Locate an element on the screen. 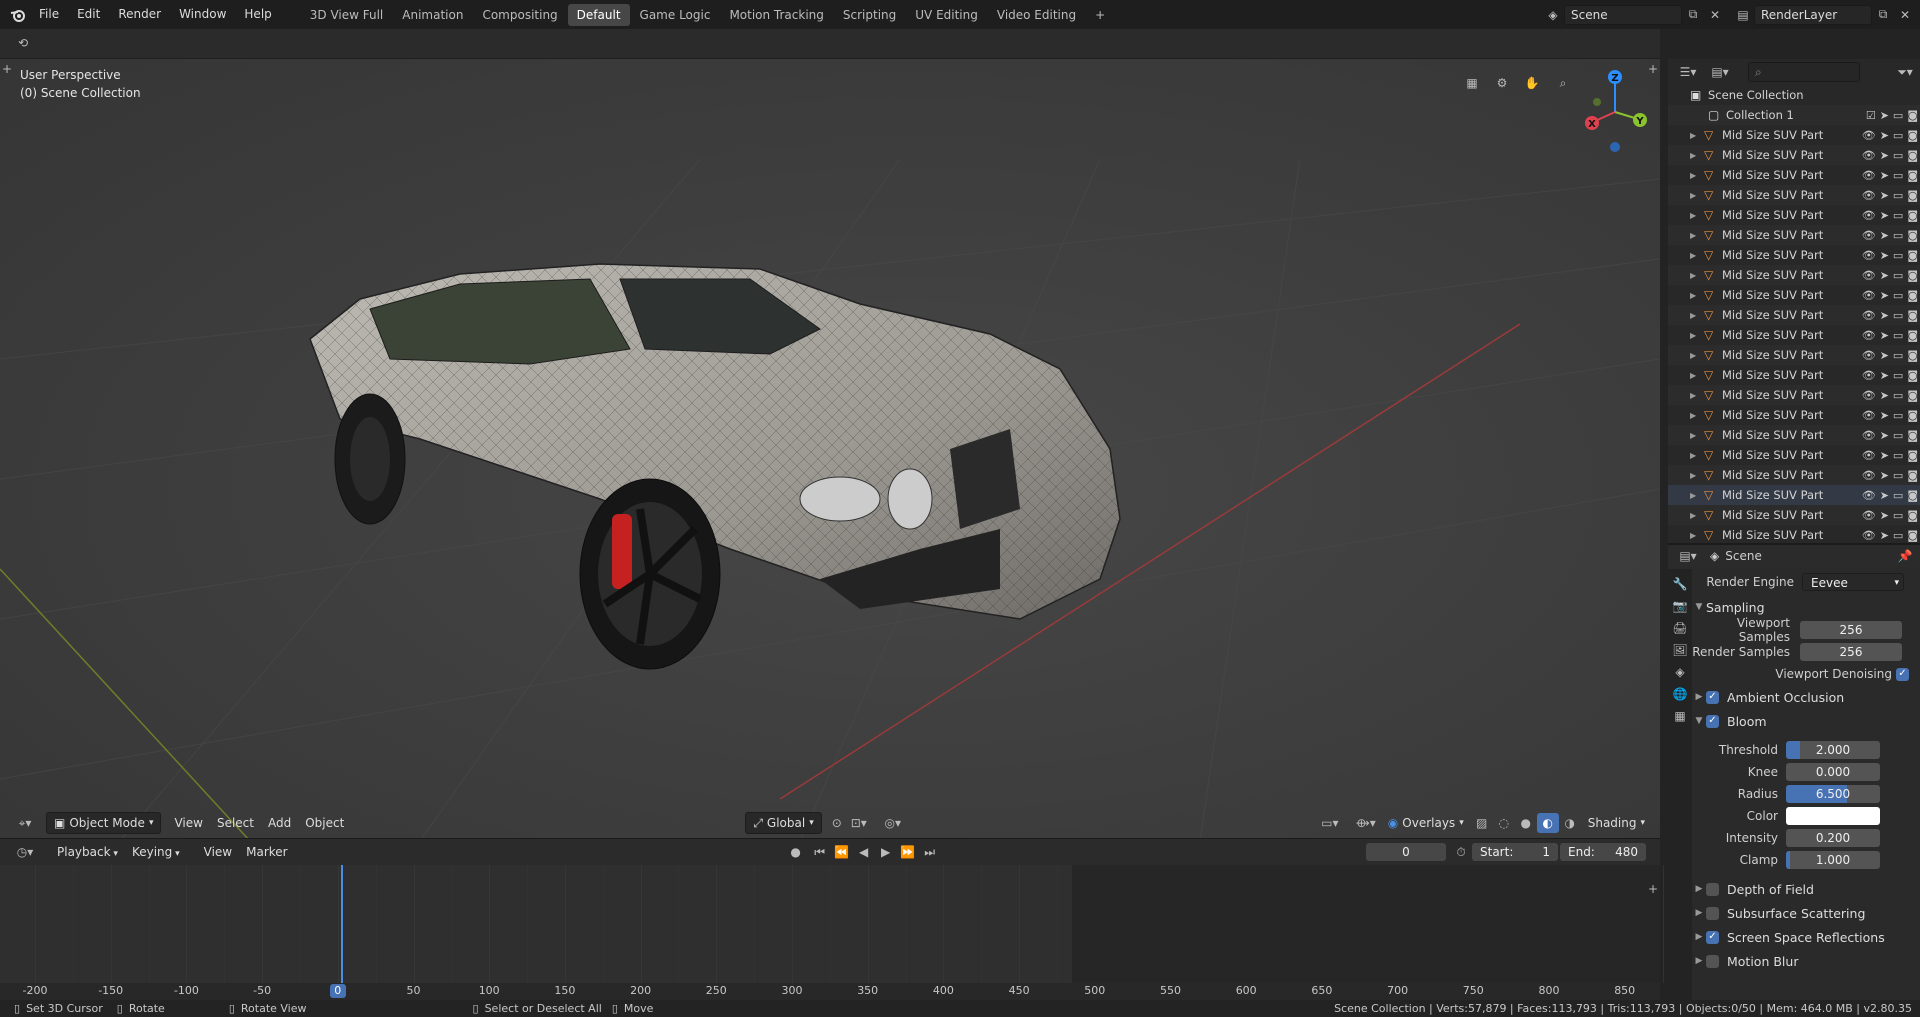 This screenshot has width=1920, height=1017. menu-keying: Keying ▾ is located at coordinates (156, 852).